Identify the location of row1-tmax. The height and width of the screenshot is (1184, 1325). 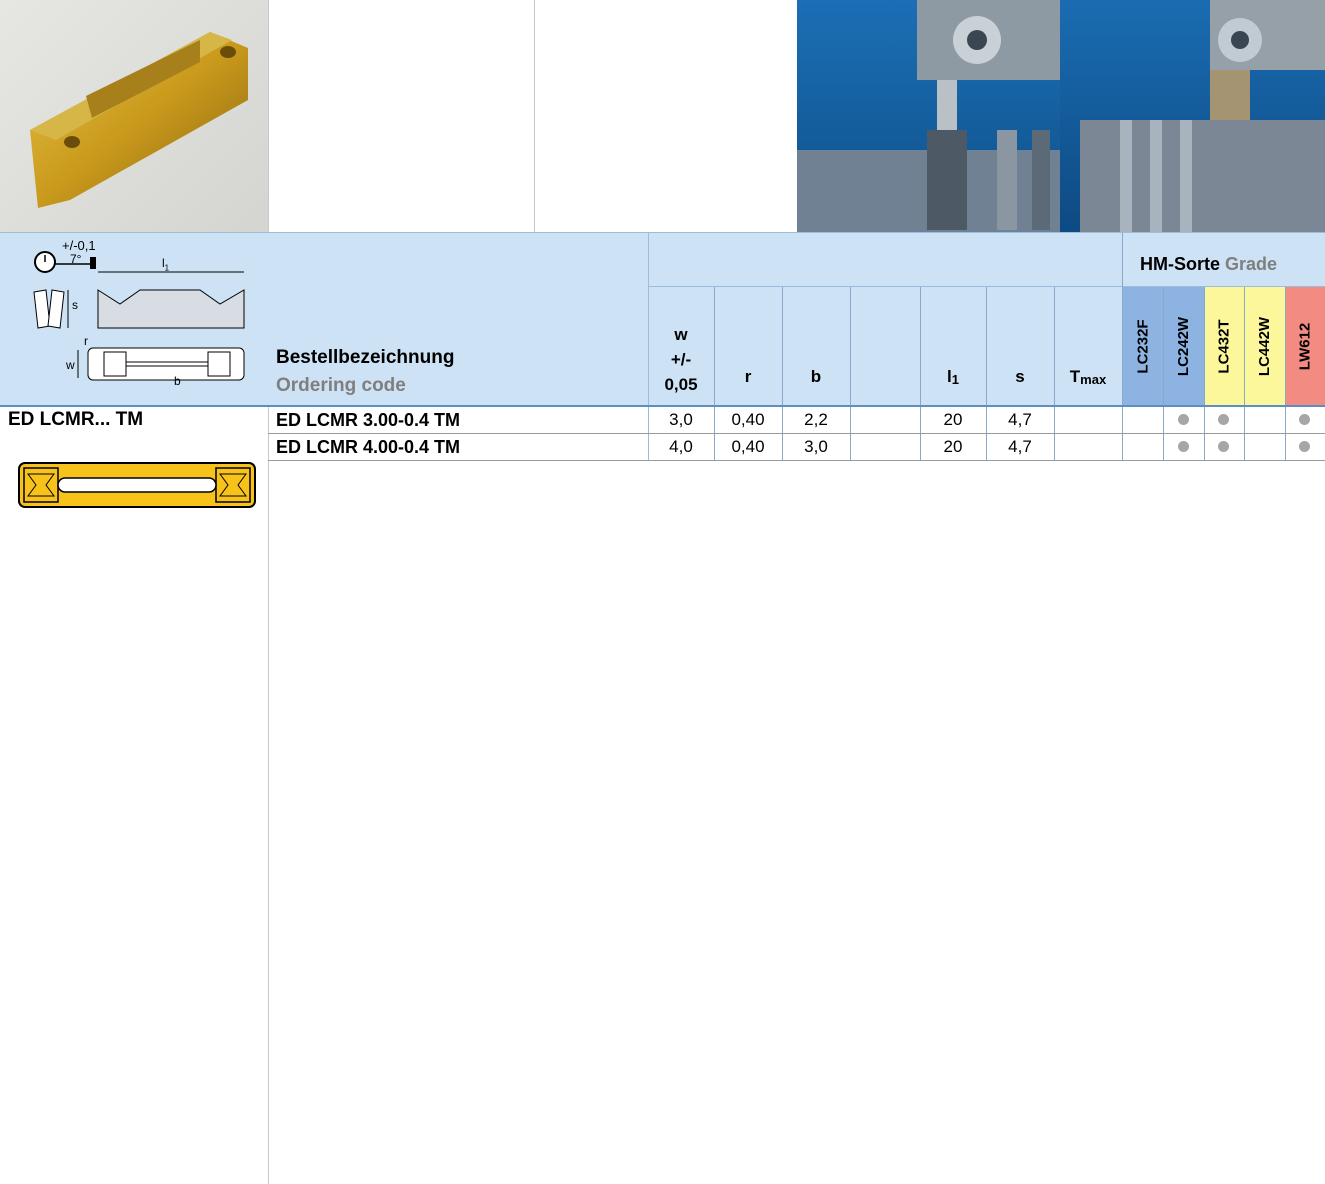
(1088, 420).